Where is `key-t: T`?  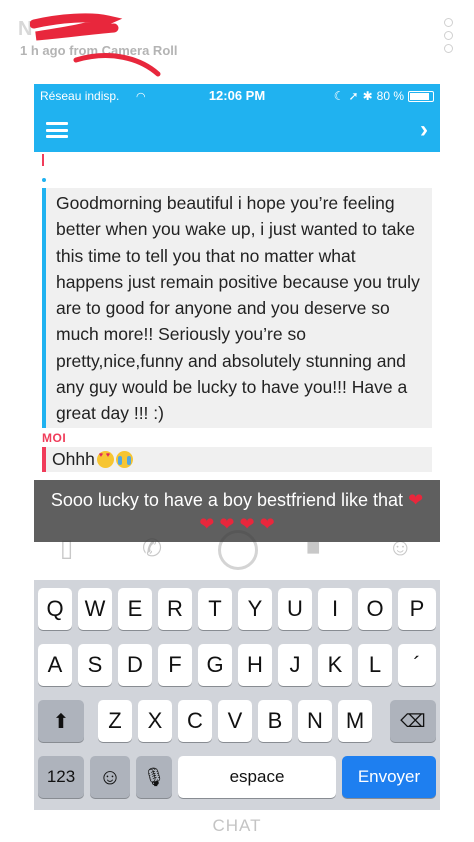
key-t: T is located at coordinates (215, 609).